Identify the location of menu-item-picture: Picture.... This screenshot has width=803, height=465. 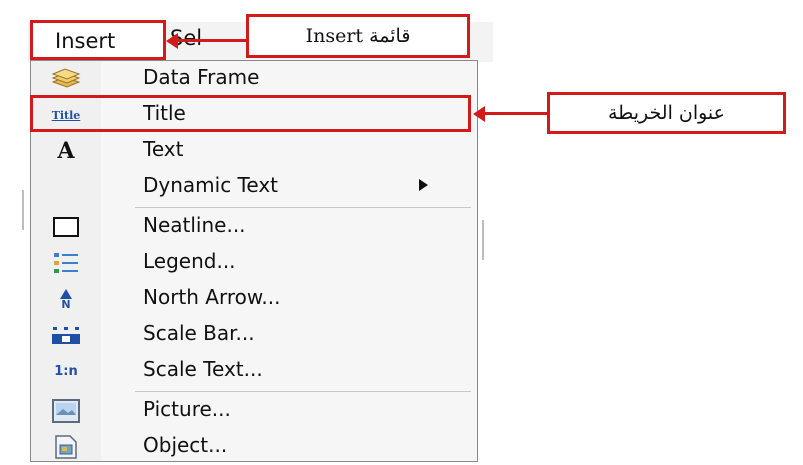
(254, 411).